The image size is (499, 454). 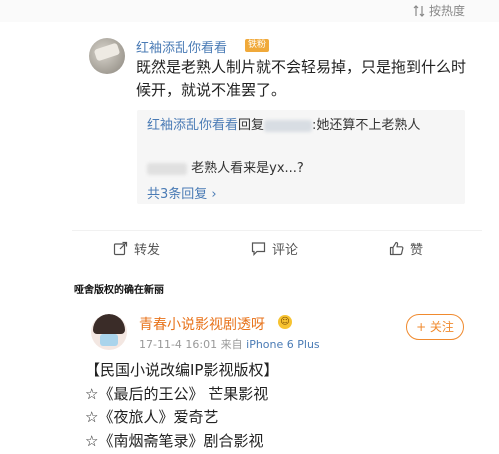 What do you see at coordinates (301, 157) in the screenshot?
I see `reply-thread: 红袖添乱你看看回复 :她还算不上老熟人 老熟人看来是yx...? 共3条回复 ›` at bounding box center [301, 157].